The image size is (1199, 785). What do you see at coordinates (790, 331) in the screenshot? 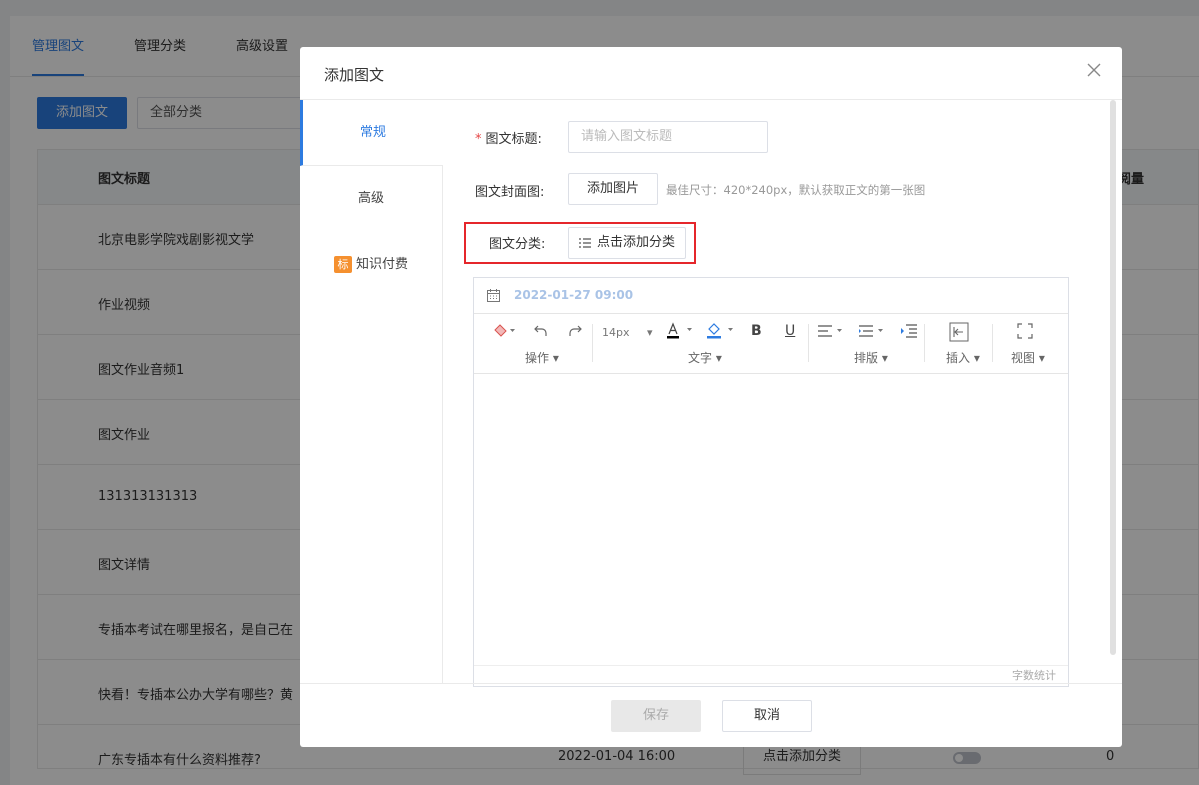
I see `underline-icon: U` at bounding box center [790, 331].